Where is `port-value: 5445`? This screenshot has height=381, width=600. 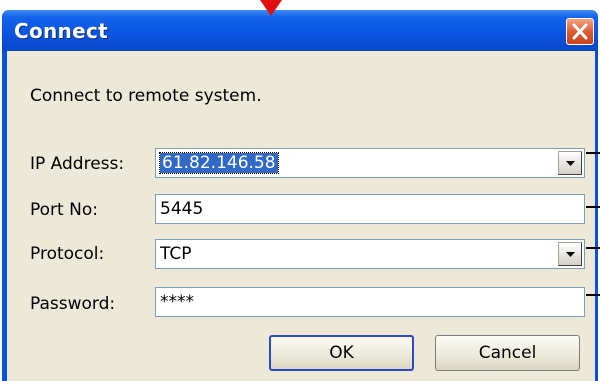
port-value: 5445 is located at coordinates (182, 209).